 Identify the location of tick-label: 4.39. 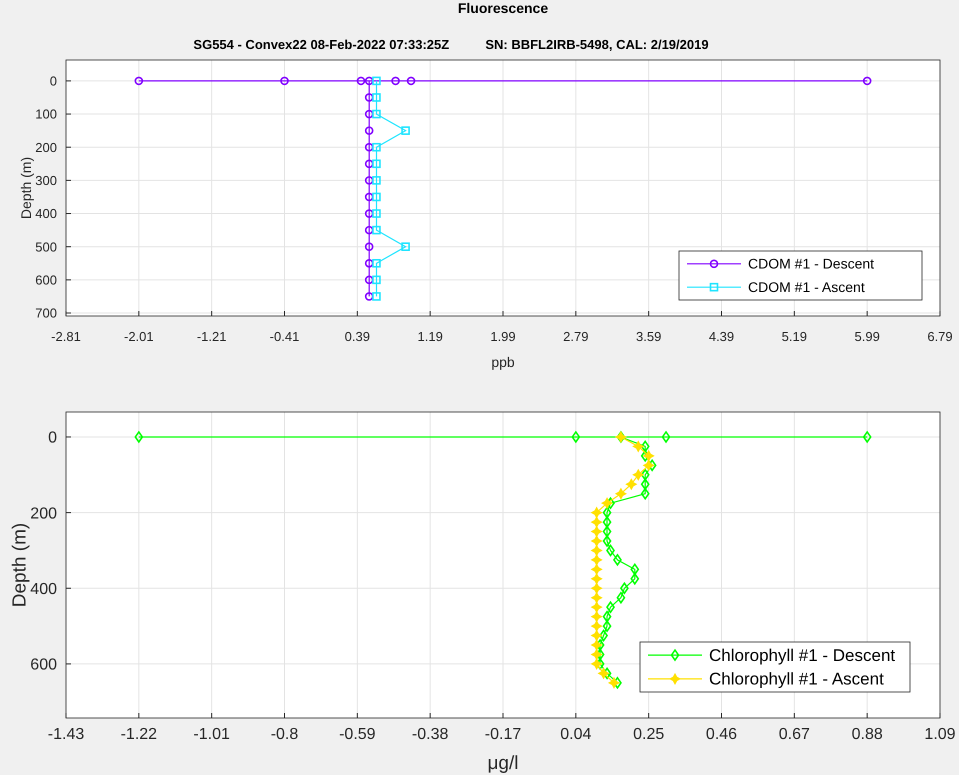
(721, 336).